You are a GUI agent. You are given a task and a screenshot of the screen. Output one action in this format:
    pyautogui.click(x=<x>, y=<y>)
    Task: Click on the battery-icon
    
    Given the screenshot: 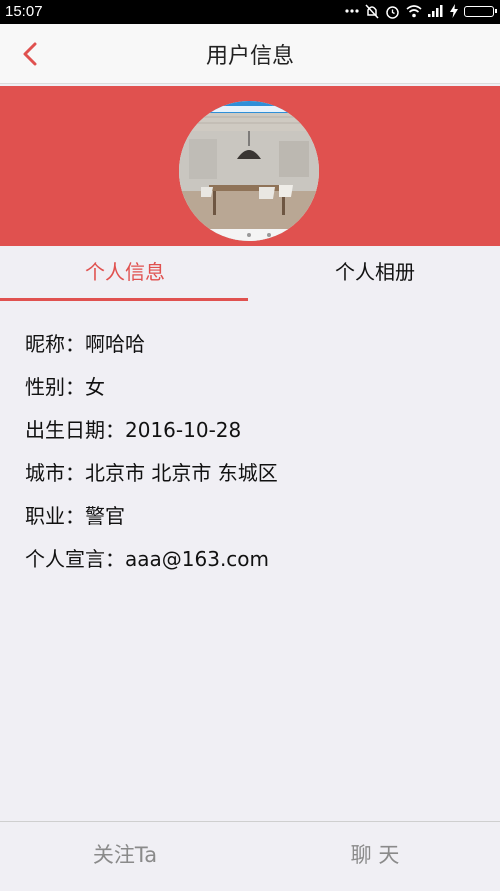 What is the action you would take?
    pyautogui.click(x=480, y=11)
    